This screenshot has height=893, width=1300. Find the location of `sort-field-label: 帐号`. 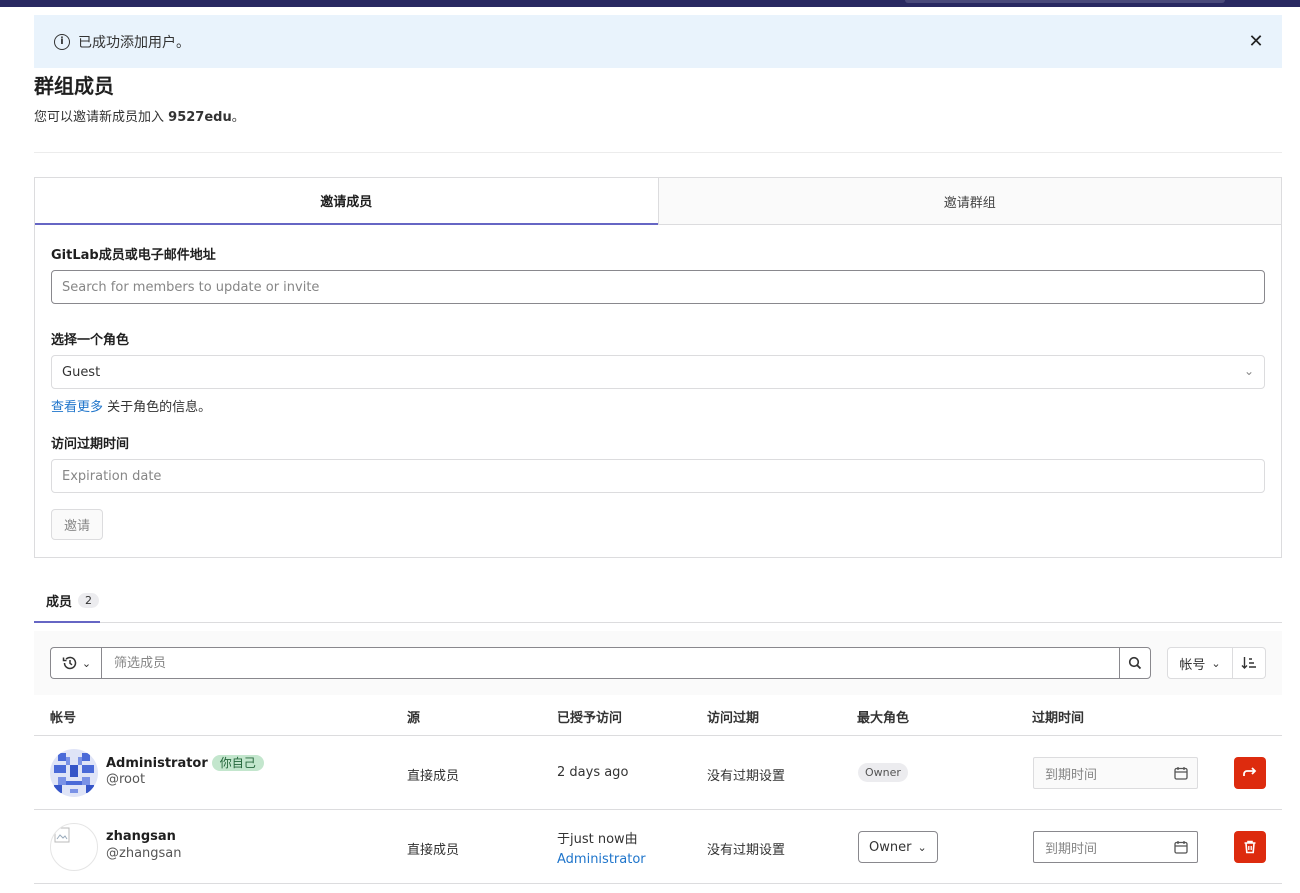

sort-field-label: 帐号 is located at coordinates (1192, 665).